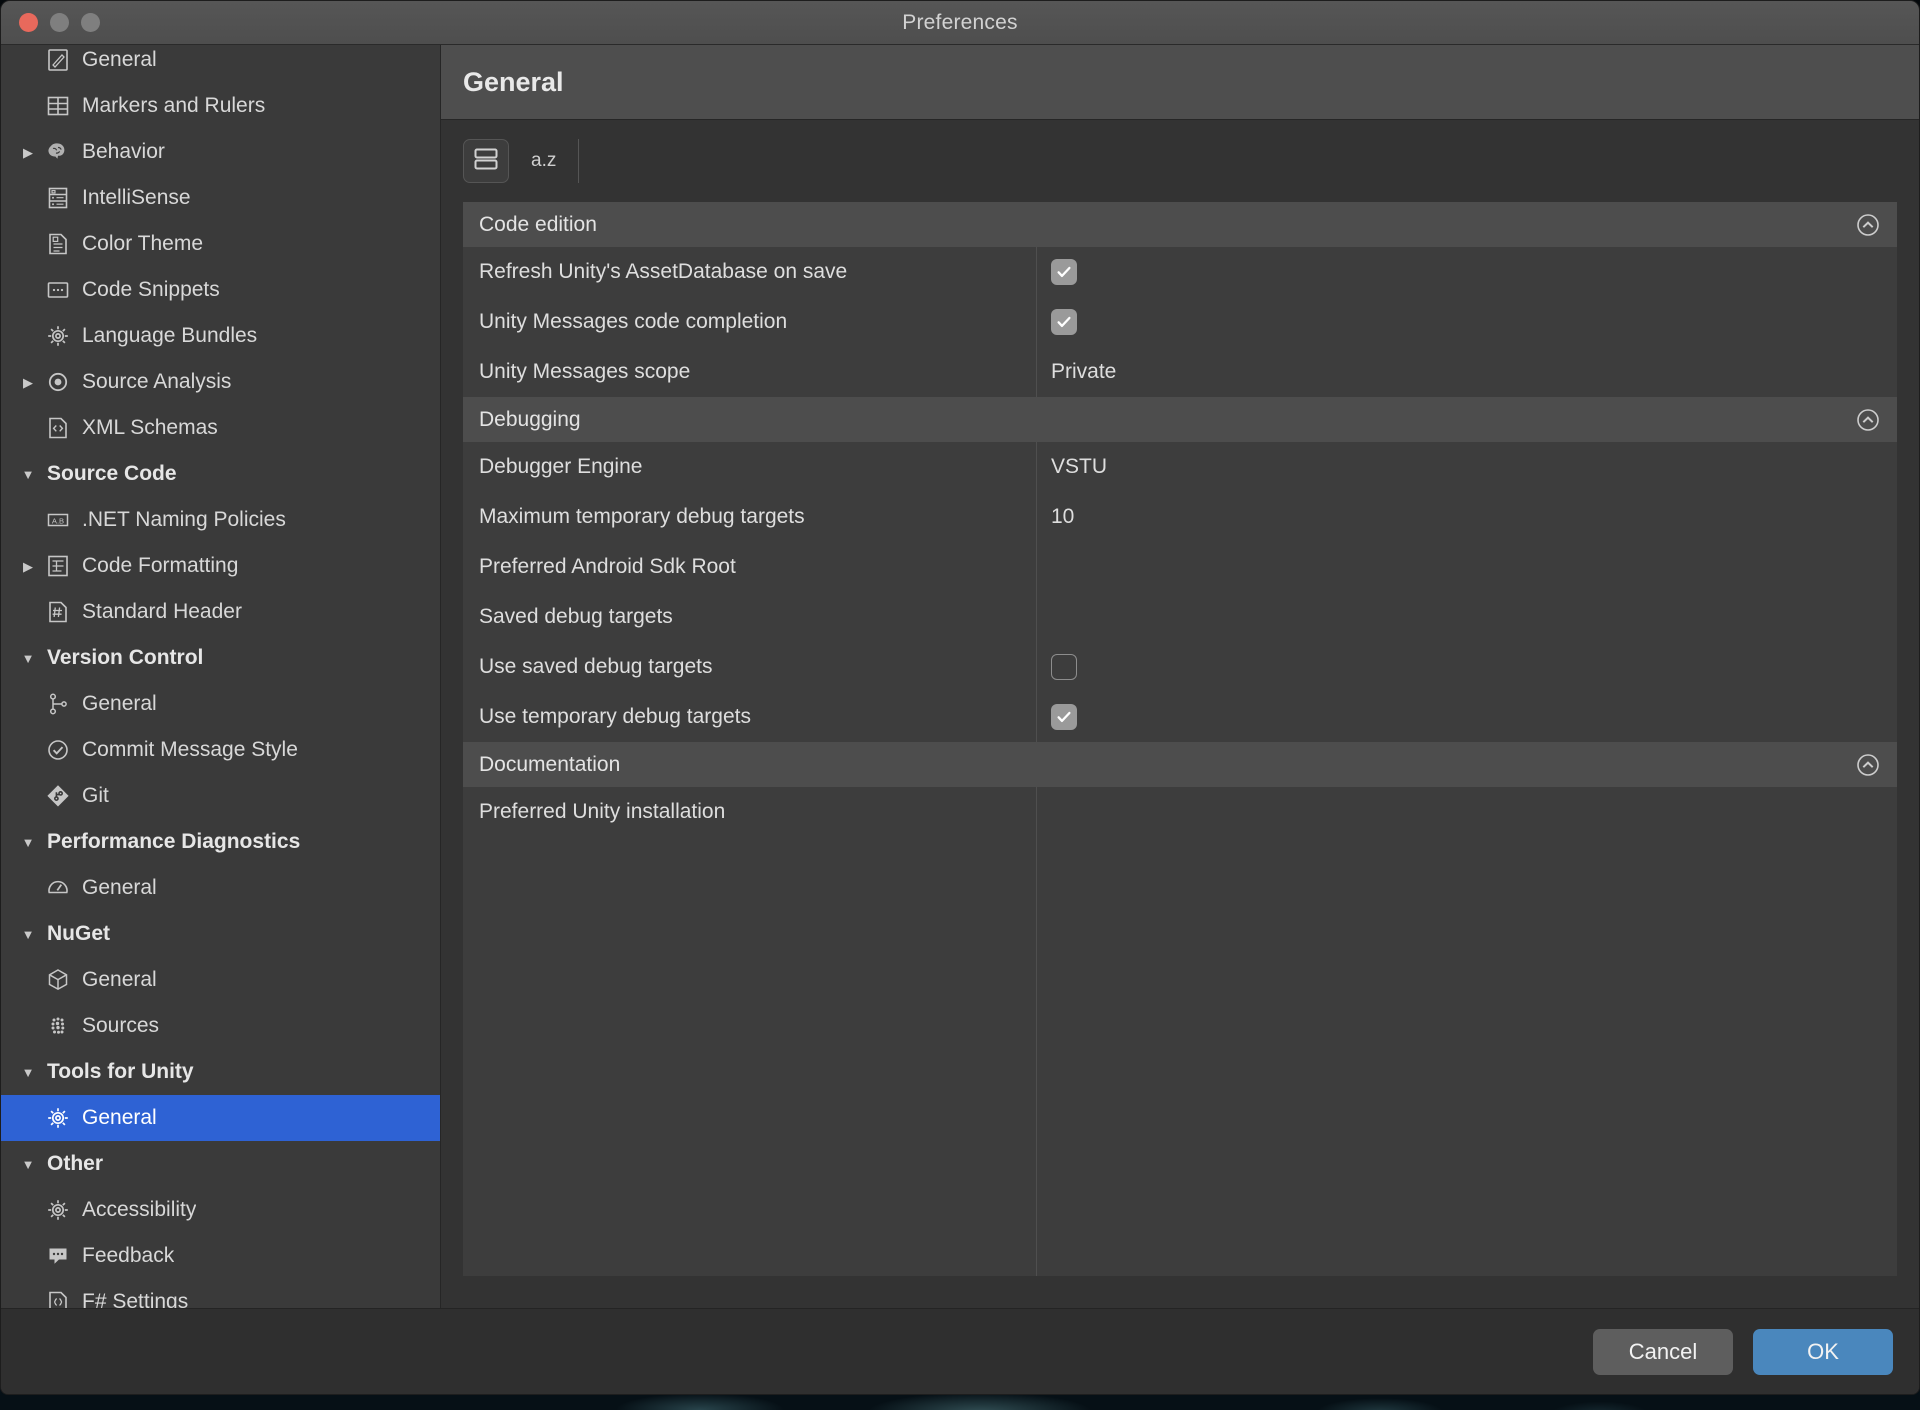  I want to click on sidebar-item-color-theme: ▶ Color Theme, so click(220, 244).